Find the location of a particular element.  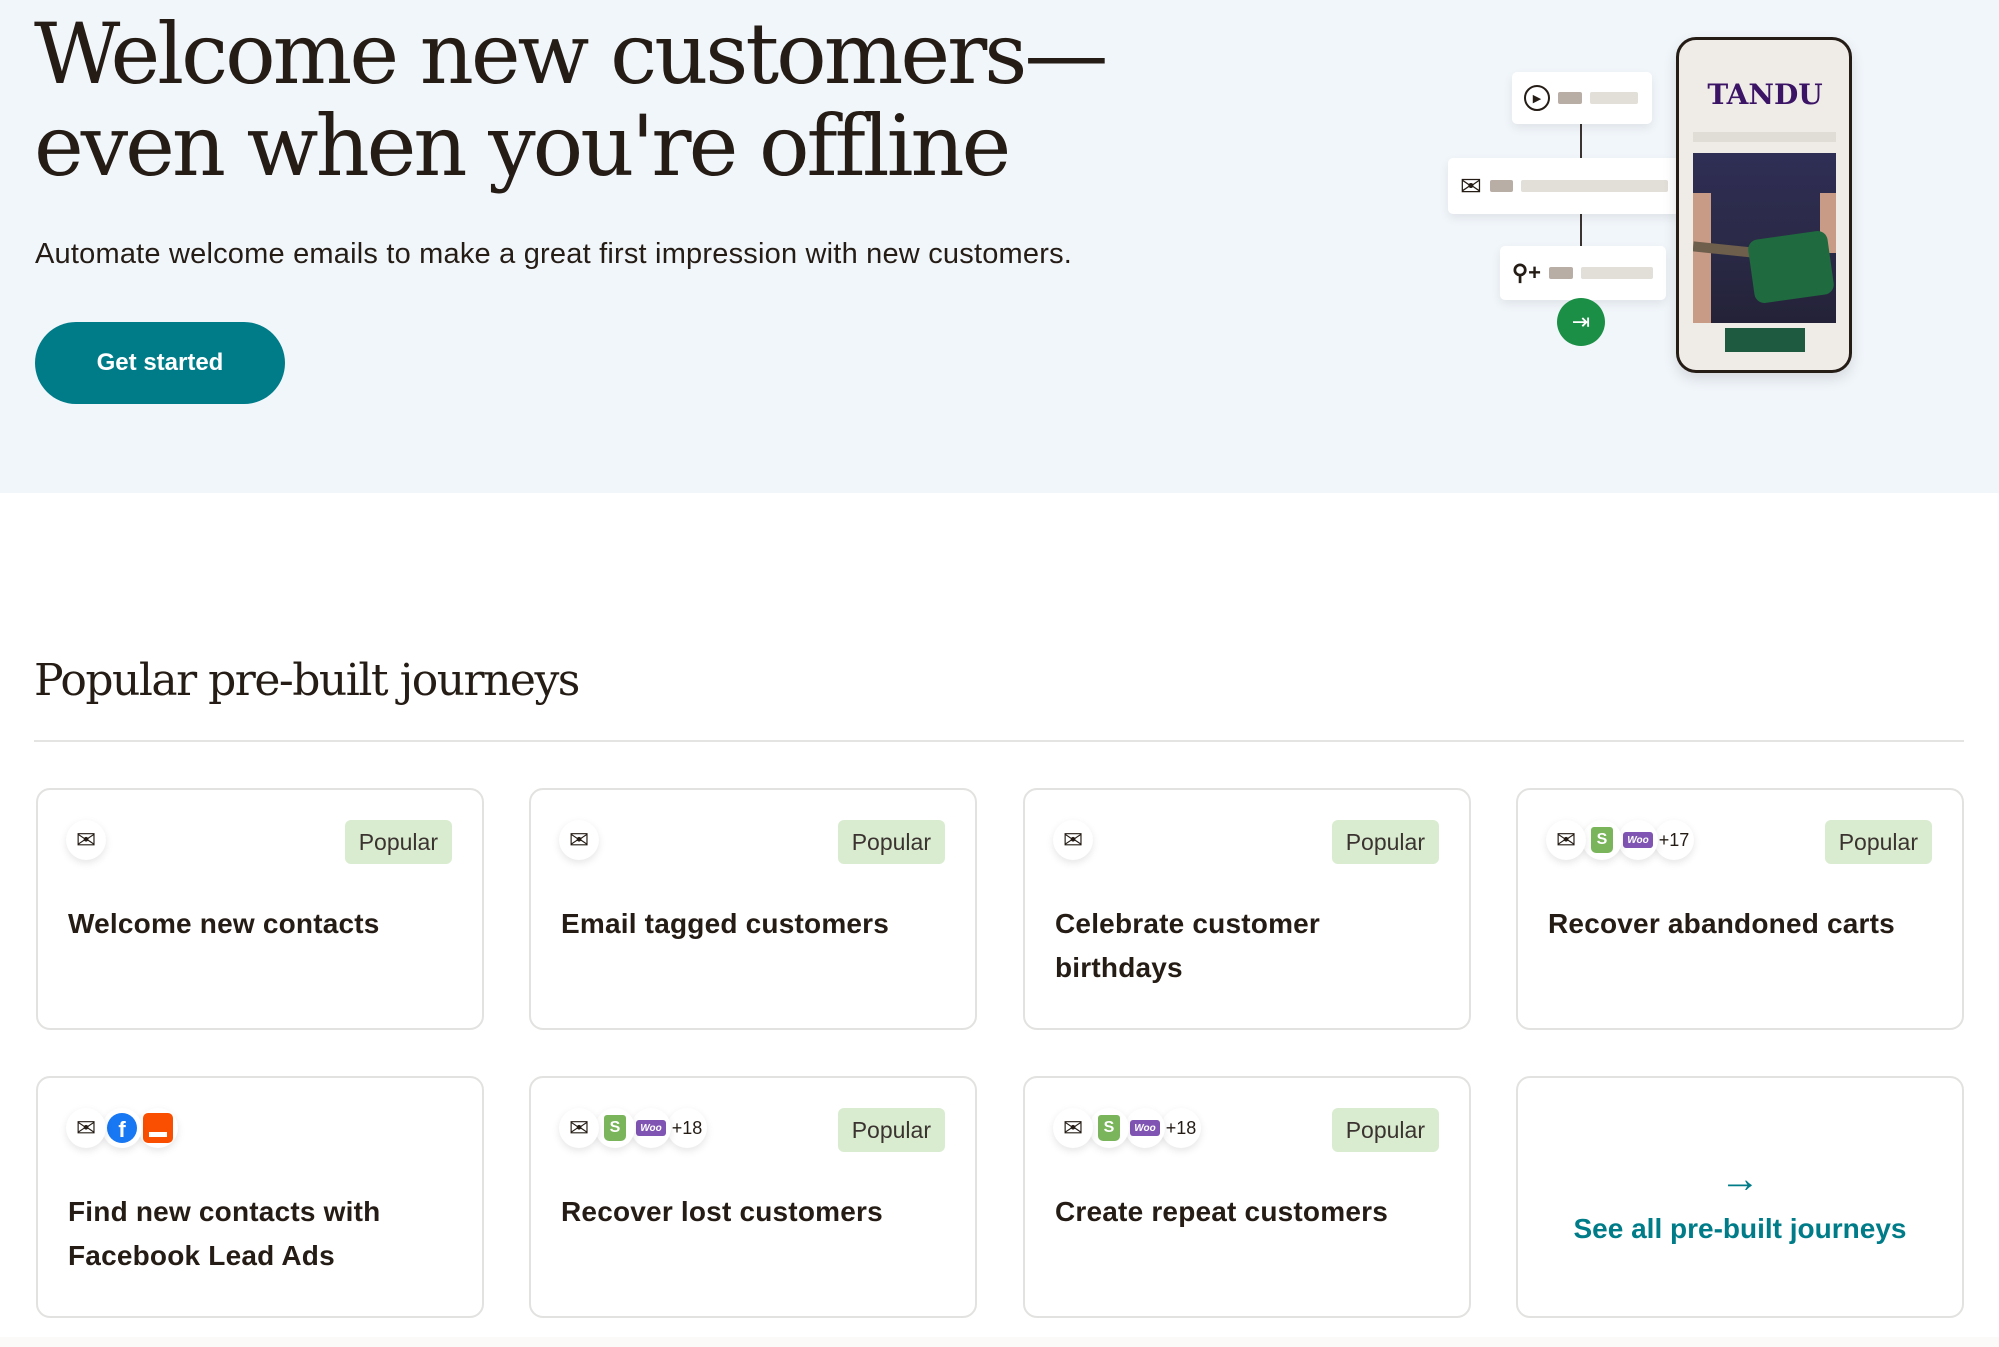

facebook-icon: f is located at coordinates (122, 1128).